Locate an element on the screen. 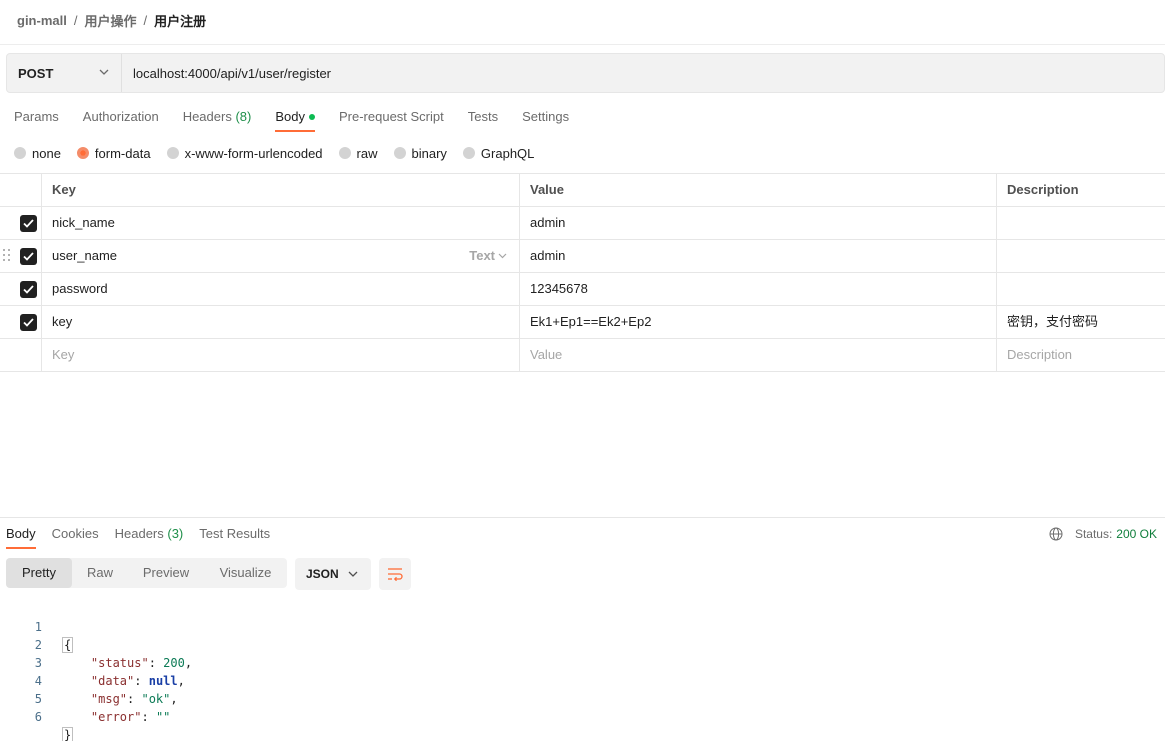  tab-tests: Tests is located at coordinates (483, 121).